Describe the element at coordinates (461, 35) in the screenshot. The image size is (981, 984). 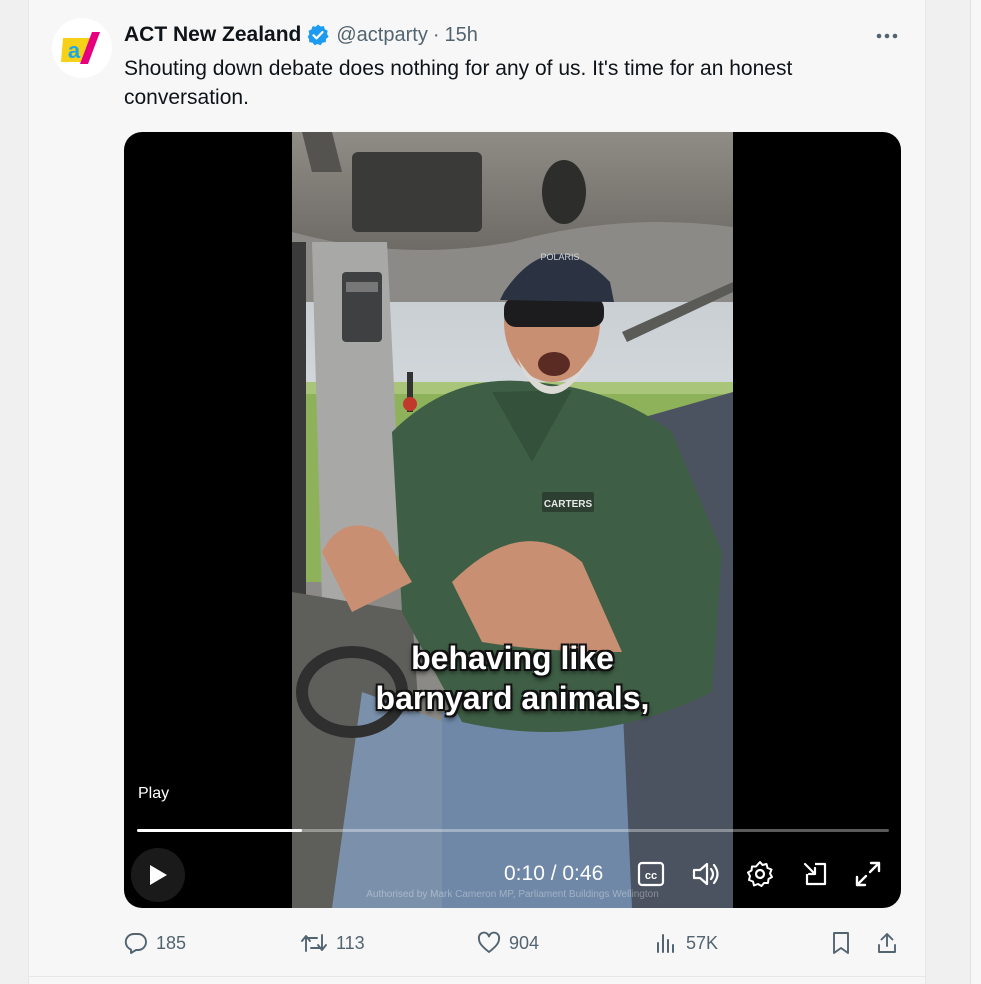
I see `post-time: 15h` at that location.